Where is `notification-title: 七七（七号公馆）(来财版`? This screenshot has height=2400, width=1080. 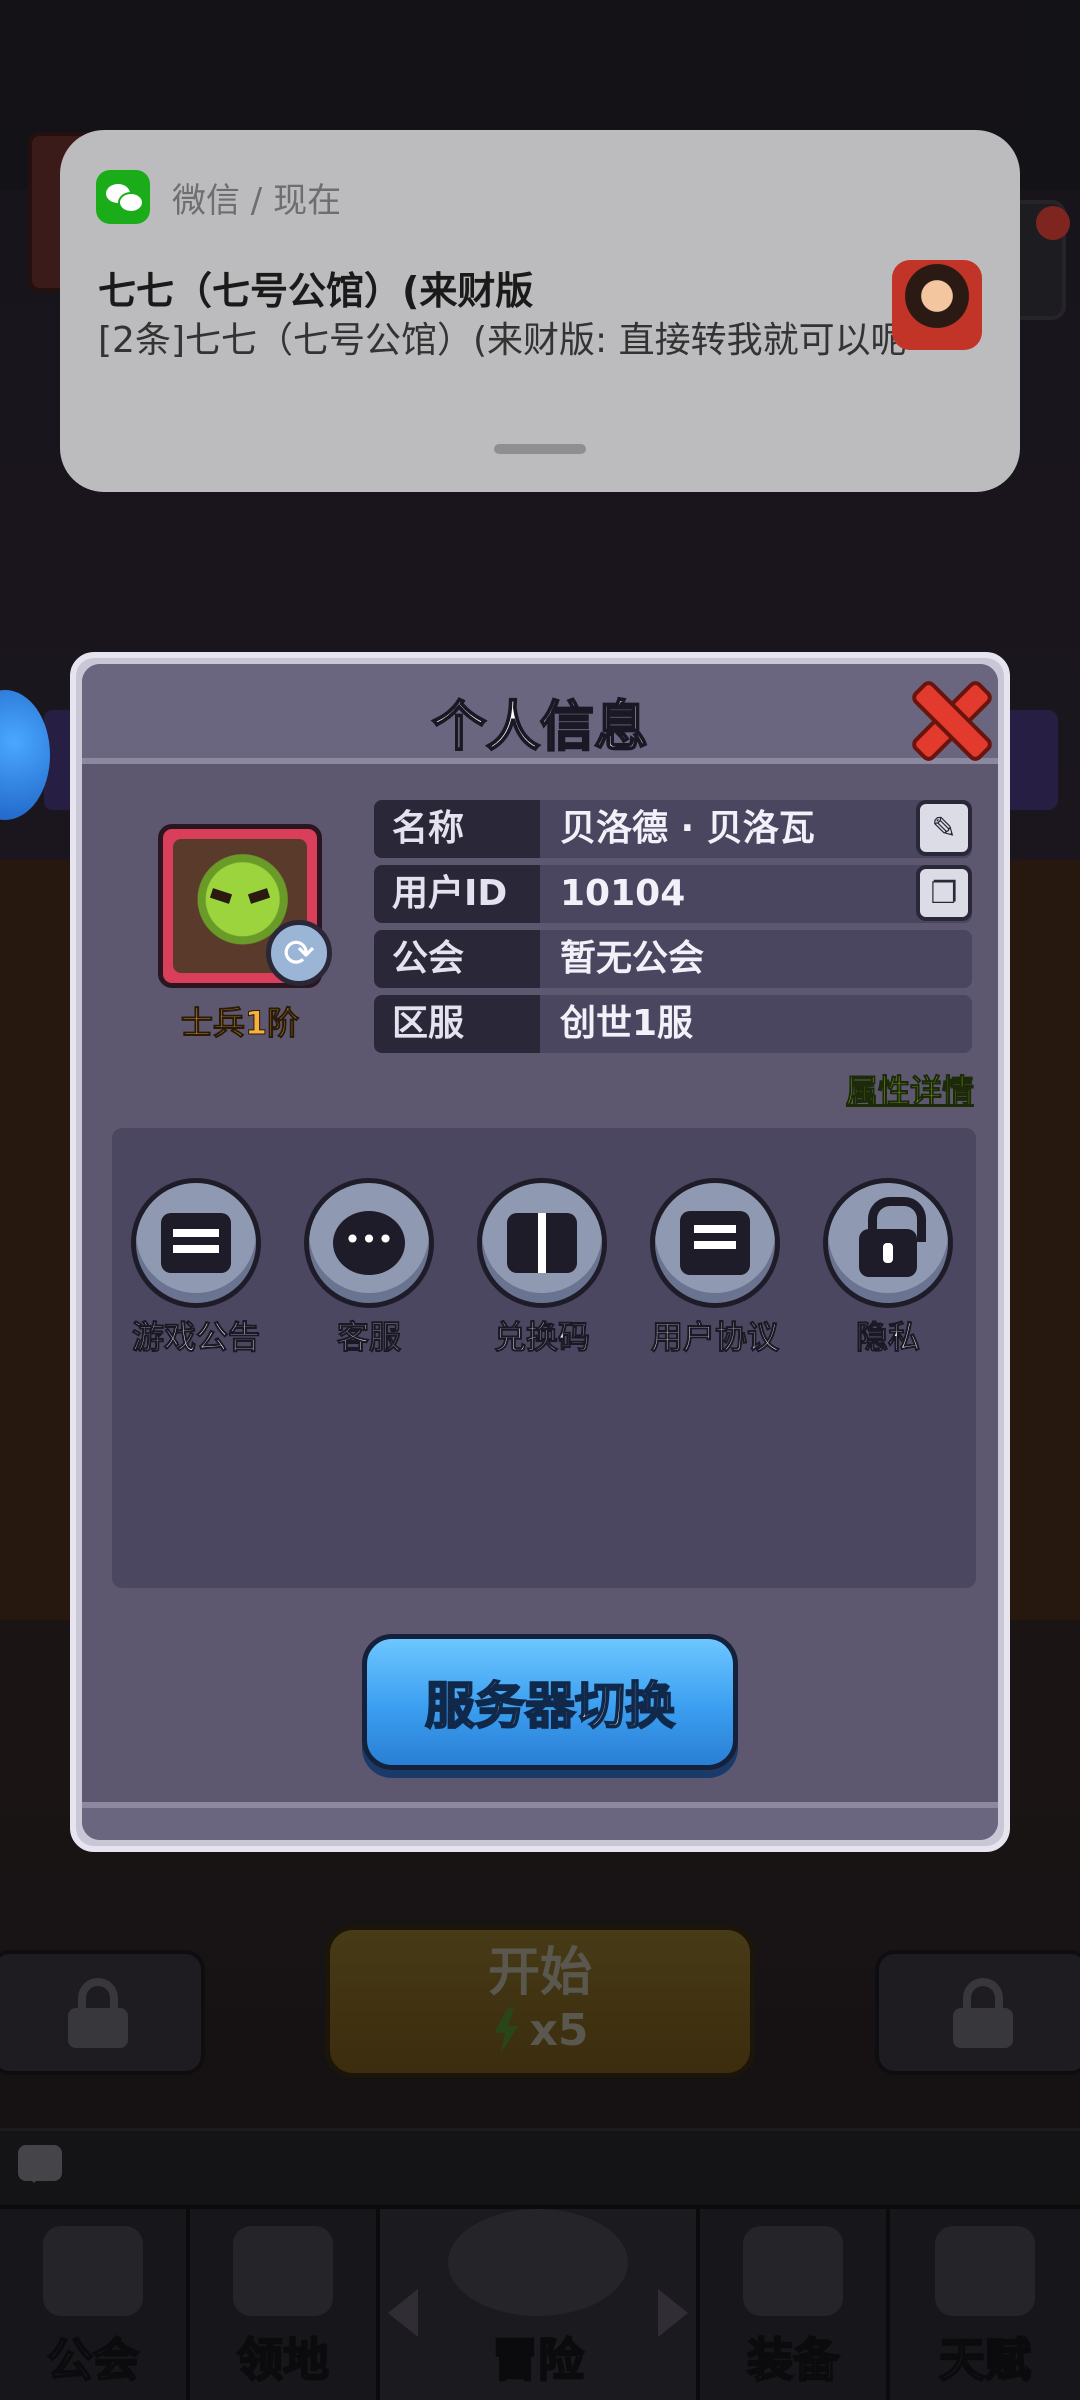 notification-title: 七七（七号公馆）(来财版 is located at coordinates (316, 291).